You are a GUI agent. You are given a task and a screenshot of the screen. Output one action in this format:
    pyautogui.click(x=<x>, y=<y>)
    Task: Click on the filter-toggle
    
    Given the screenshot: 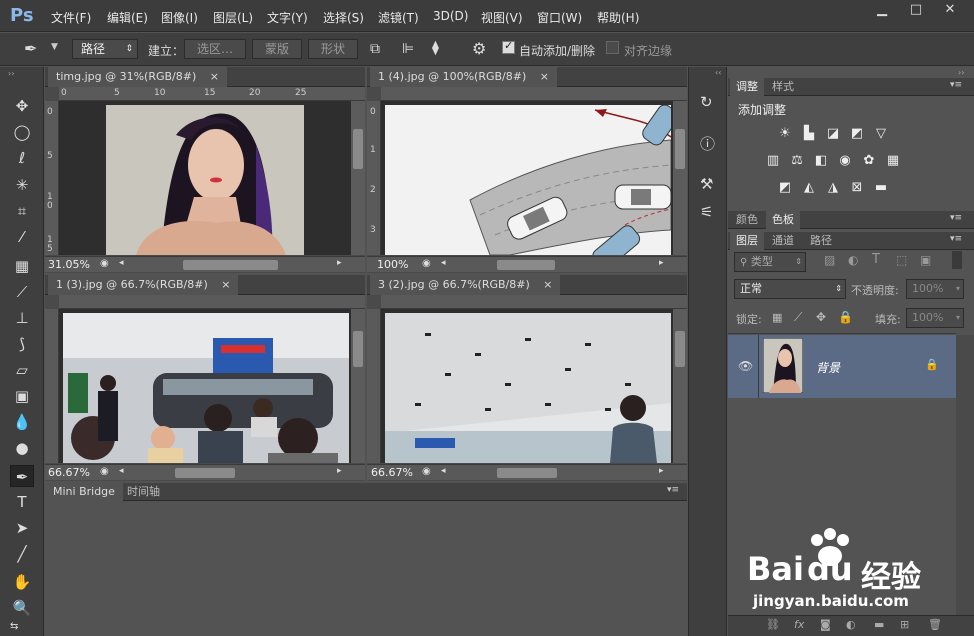 What is the action you would take?
    pyautogui.click(x=957, y=260)
    